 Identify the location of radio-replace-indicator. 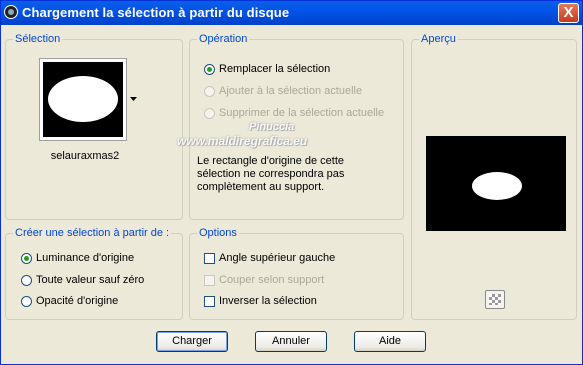
(209, 69).